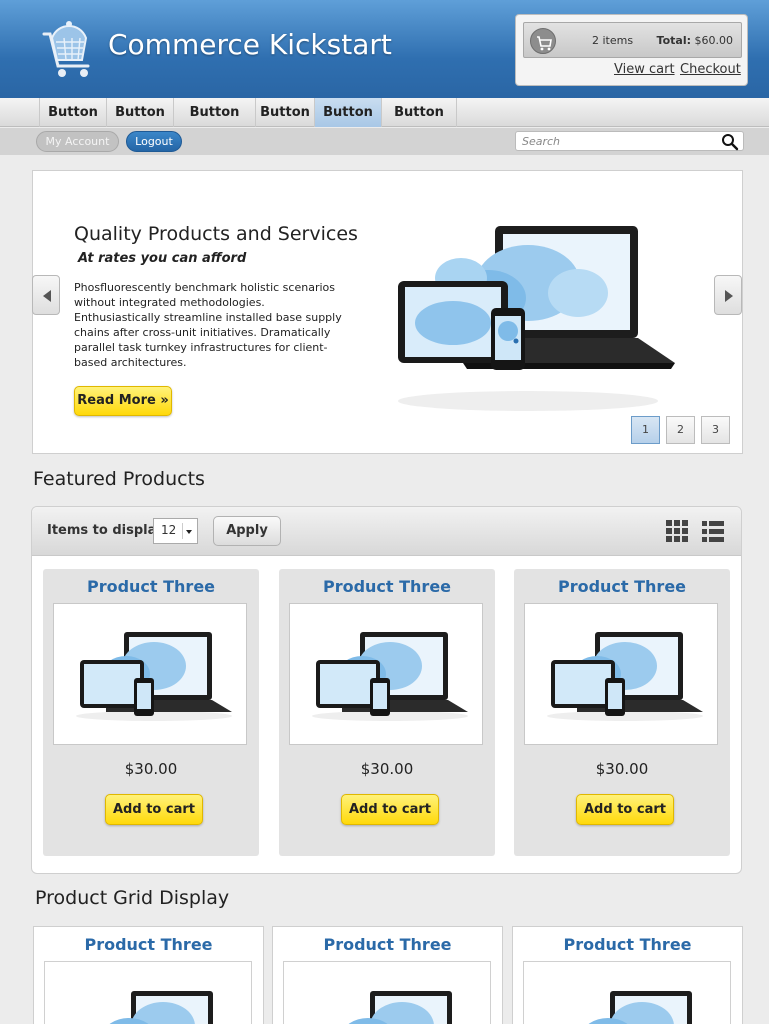 This screenshot has height=1024, width=769. I want to click on slide-subtitle: At rates you can afford, so click(162, 258).